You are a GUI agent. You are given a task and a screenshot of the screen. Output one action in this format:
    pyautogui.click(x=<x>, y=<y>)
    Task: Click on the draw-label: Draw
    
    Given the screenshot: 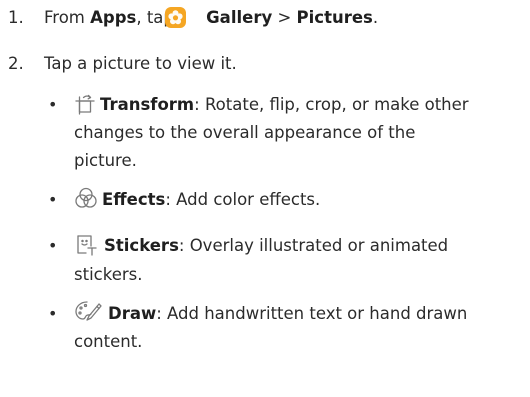 What is the action you would take?
    pyautogui.click(x=132, y=313)
    